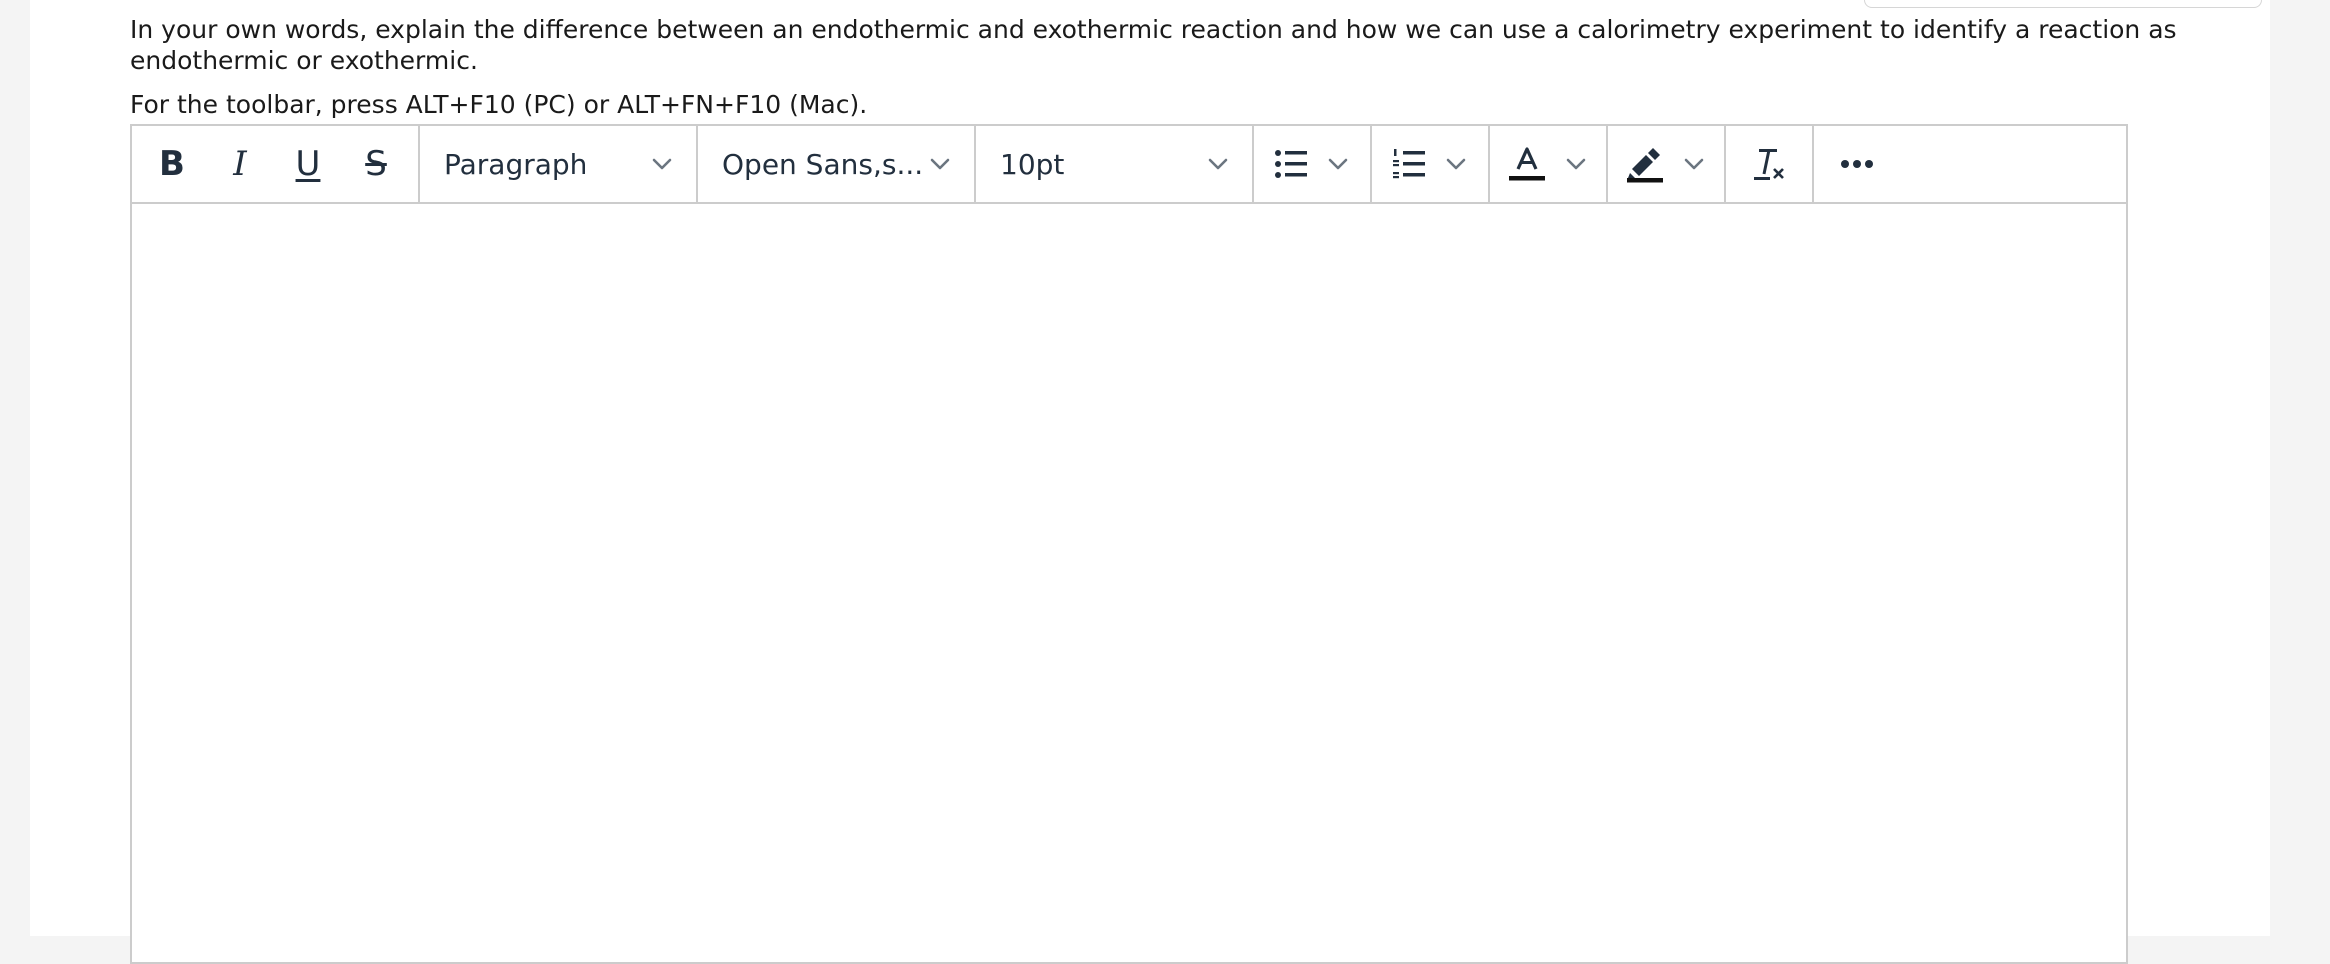  I want to click on strikethrough-button: S, so click(376, 164).